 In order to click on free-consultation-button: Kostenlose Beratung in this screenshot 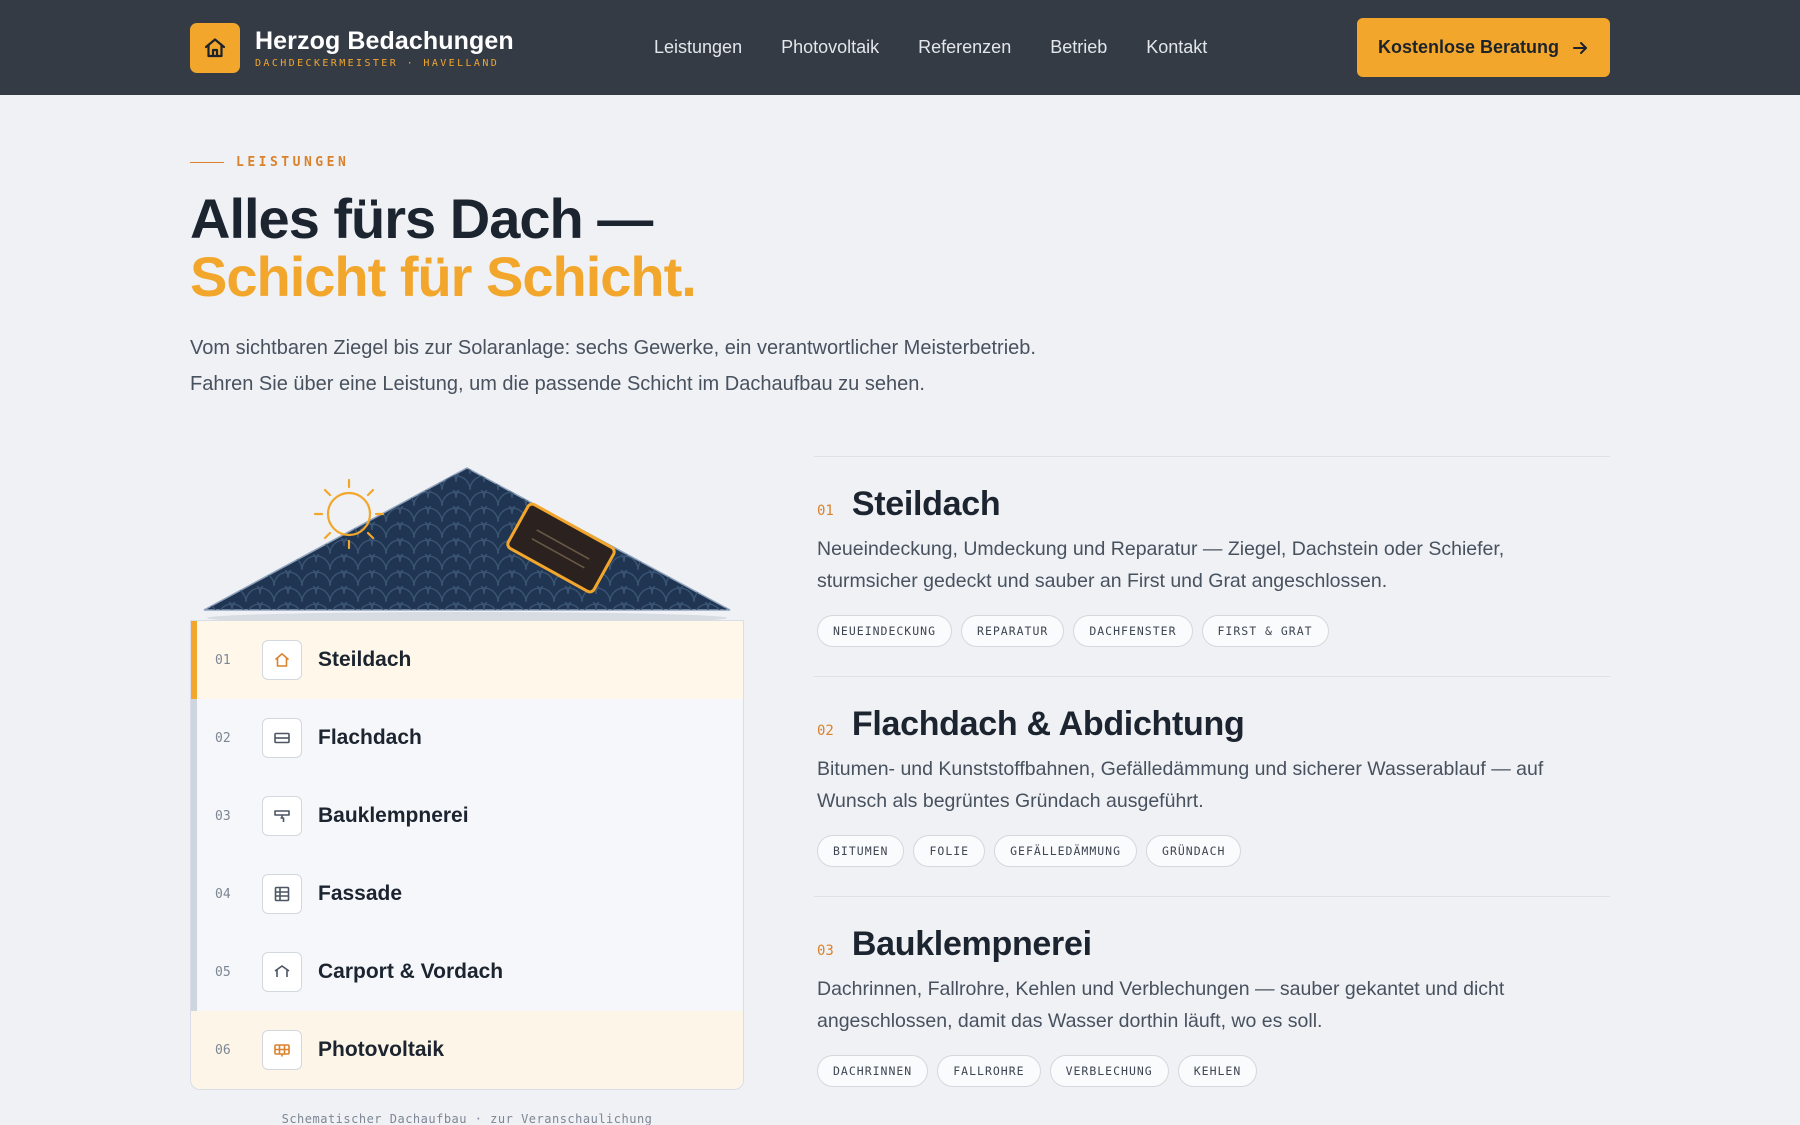, I will do `click(1483, 47)`.